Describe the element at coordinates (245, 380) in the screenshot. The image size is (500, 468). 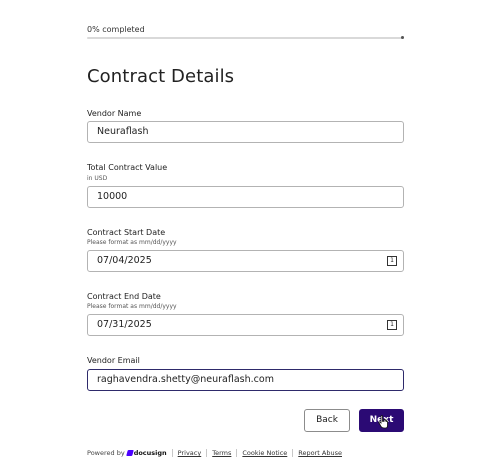
I see `vendor-email-input: raghavendra.shetty@neuraflash.com` at that location.